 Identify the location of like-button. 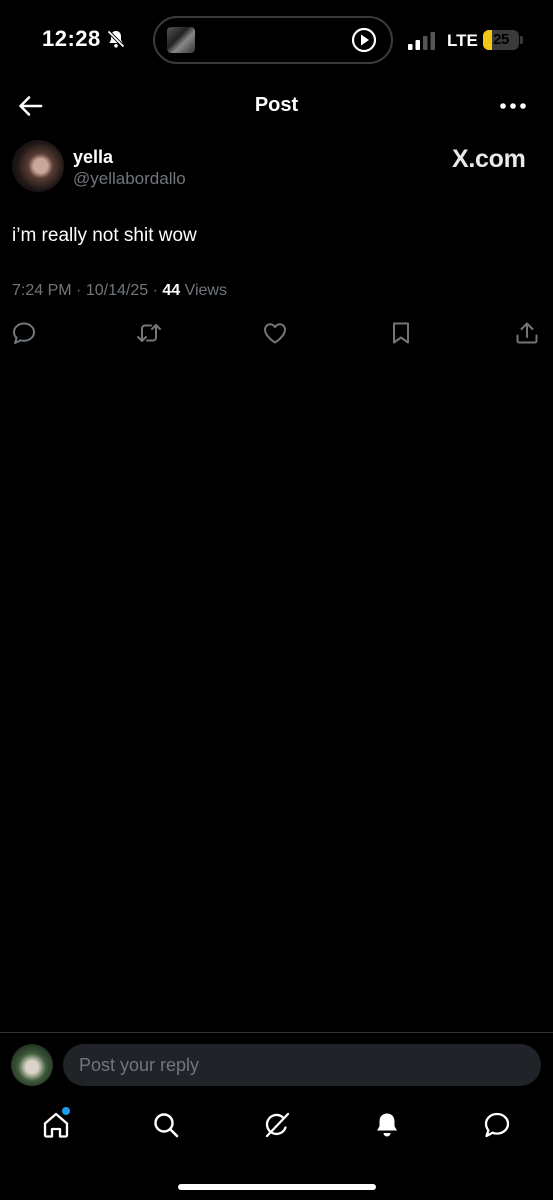
(275, 333).